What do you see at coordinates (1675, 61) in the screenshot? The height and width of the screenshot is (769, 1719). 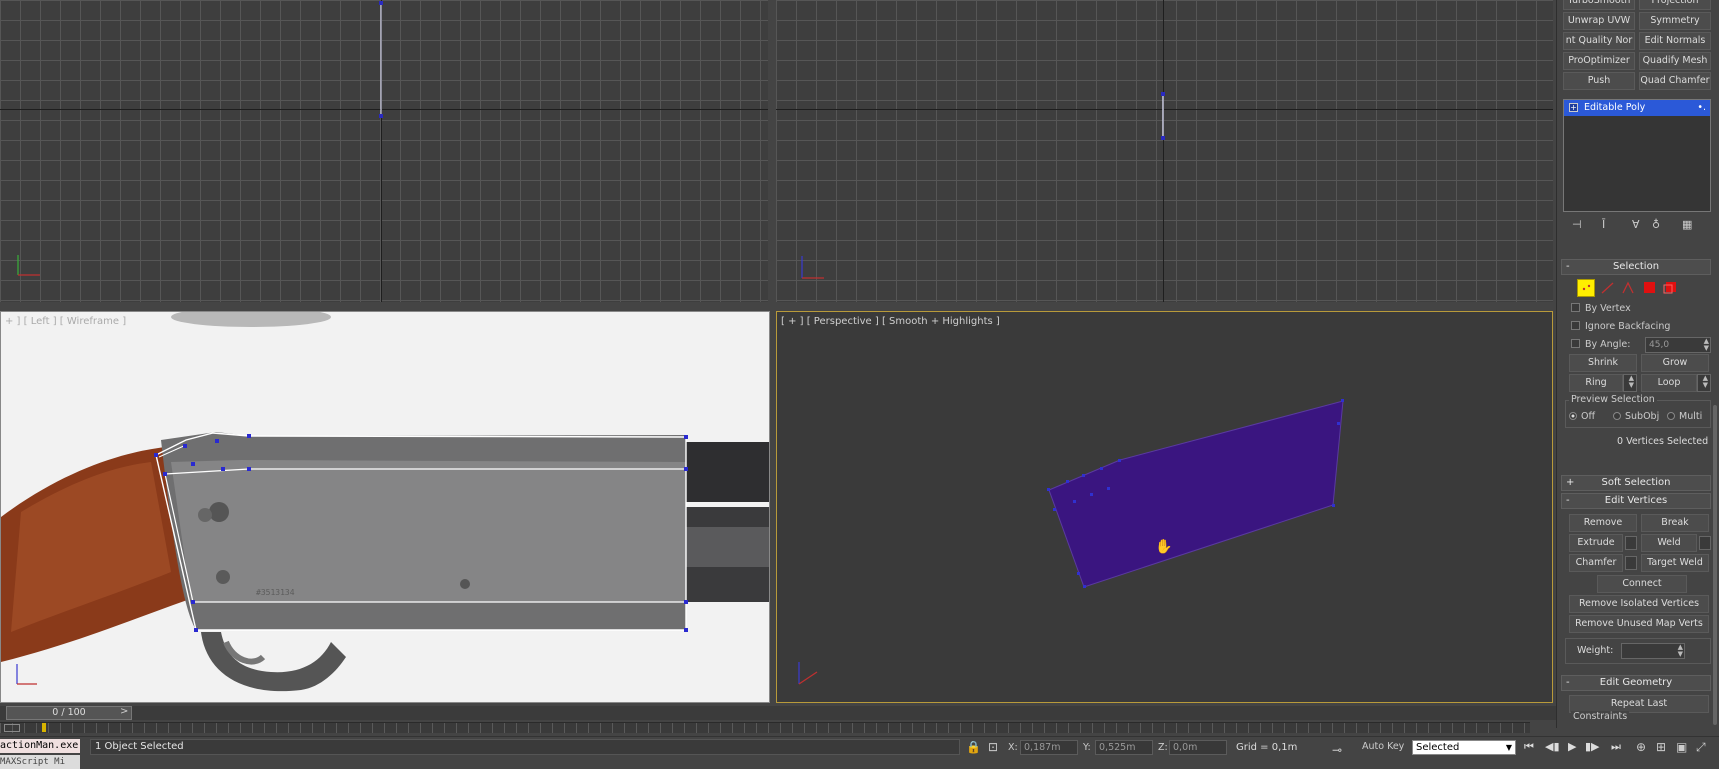 I see `modifier-button-quadify-mesh: Quadify Mesh` at bounding box center [1675, 61].